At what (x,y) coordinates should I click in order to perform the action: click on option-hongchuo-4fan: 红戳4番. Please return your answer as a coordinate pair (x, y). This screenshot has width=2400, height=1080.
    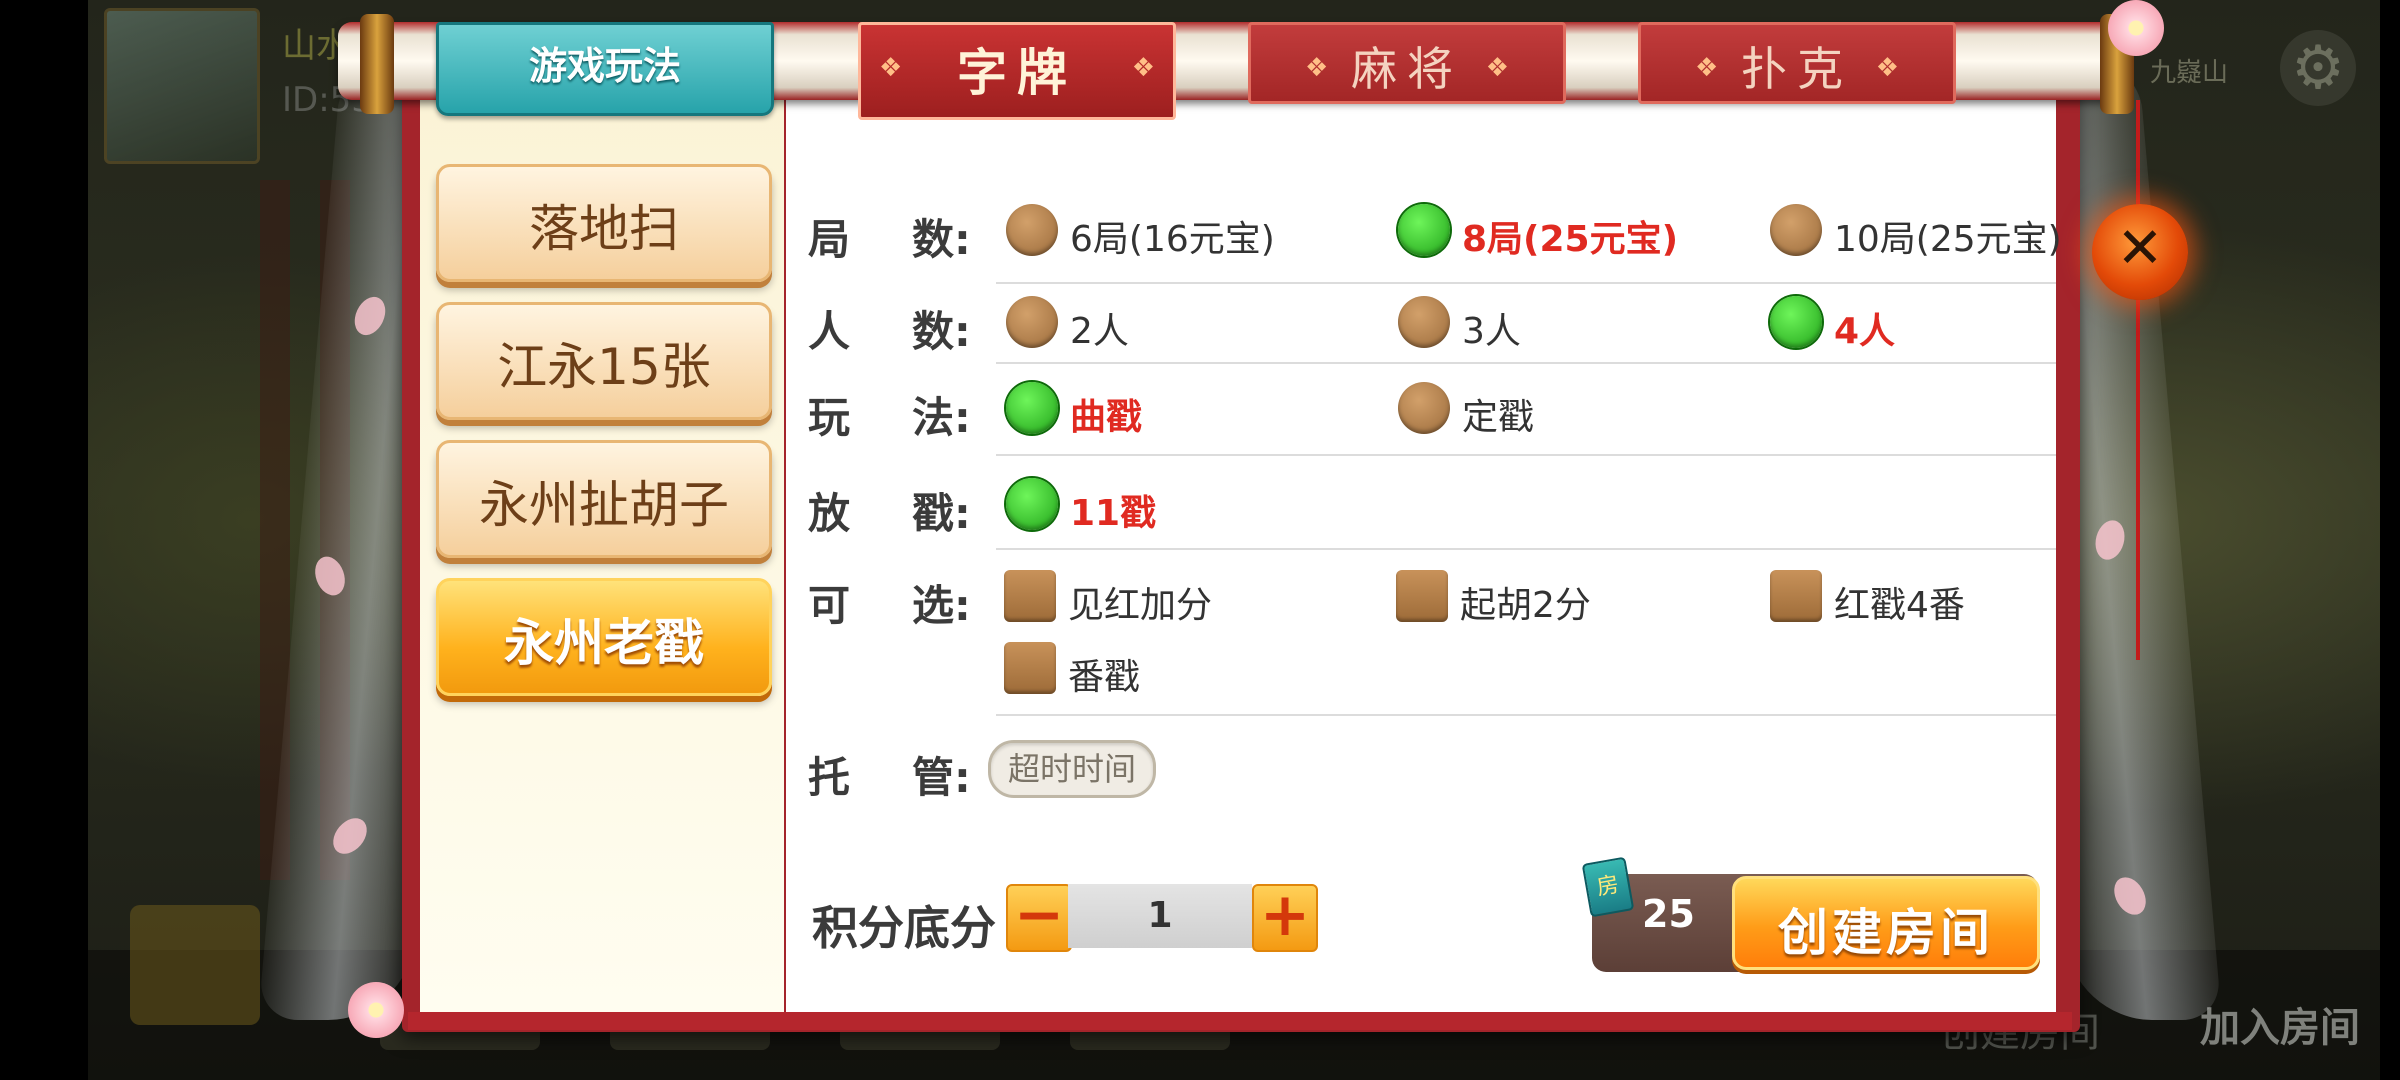
    Looking at the image, I should click on (1900, 598).